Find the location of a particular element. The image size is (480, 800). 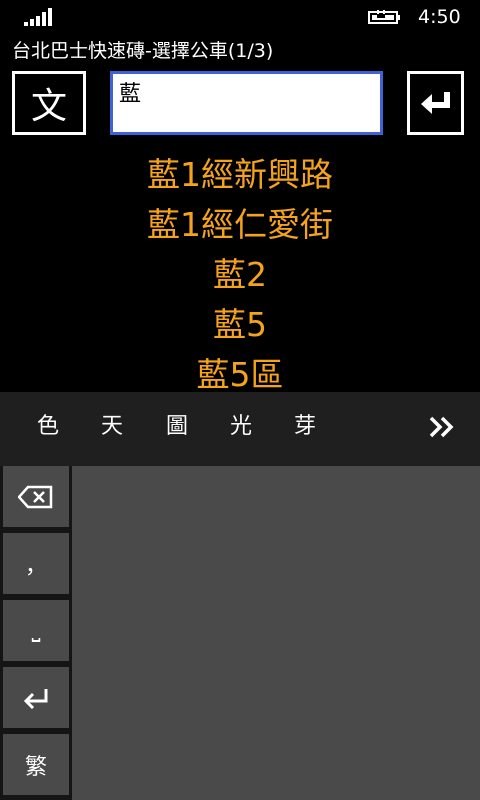

route-result-item: 藍2 is located at coordinates (240, 275).